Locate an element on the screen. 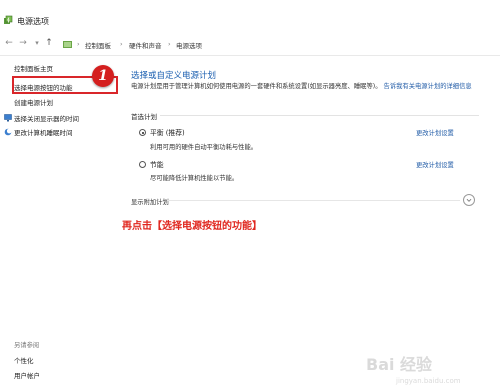 This screenshot has width=500, height=390. title-bar: 电源选项 is located at coordinates (250, 16).